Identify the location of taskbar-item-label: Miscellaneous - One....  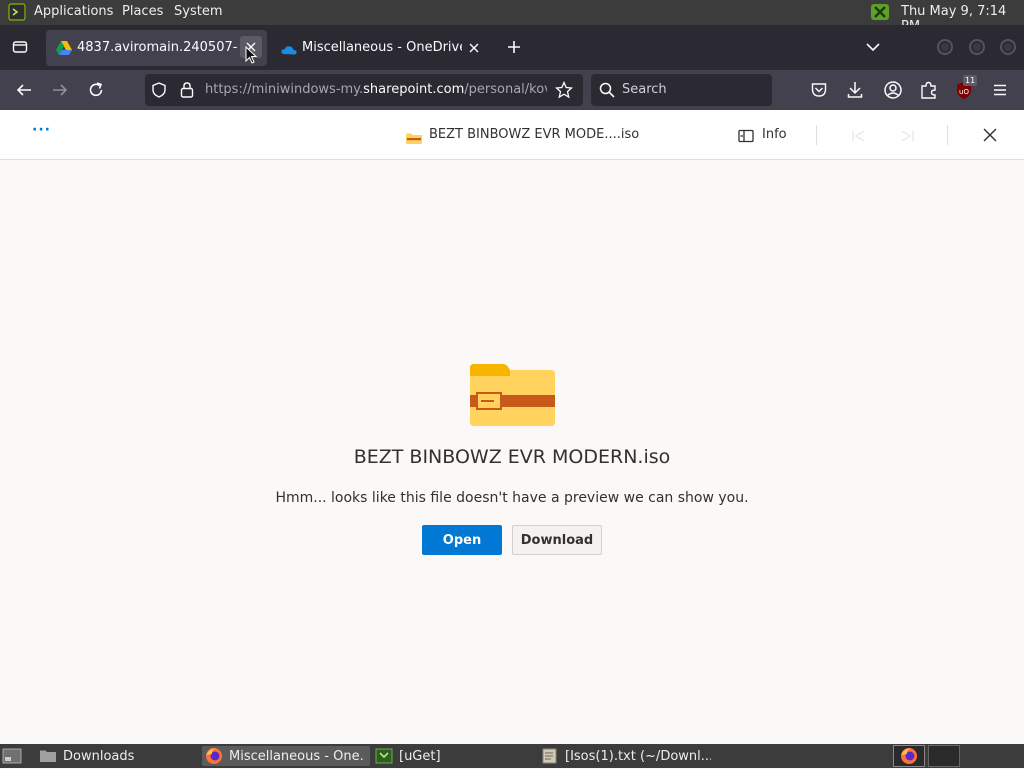
(296, 756).